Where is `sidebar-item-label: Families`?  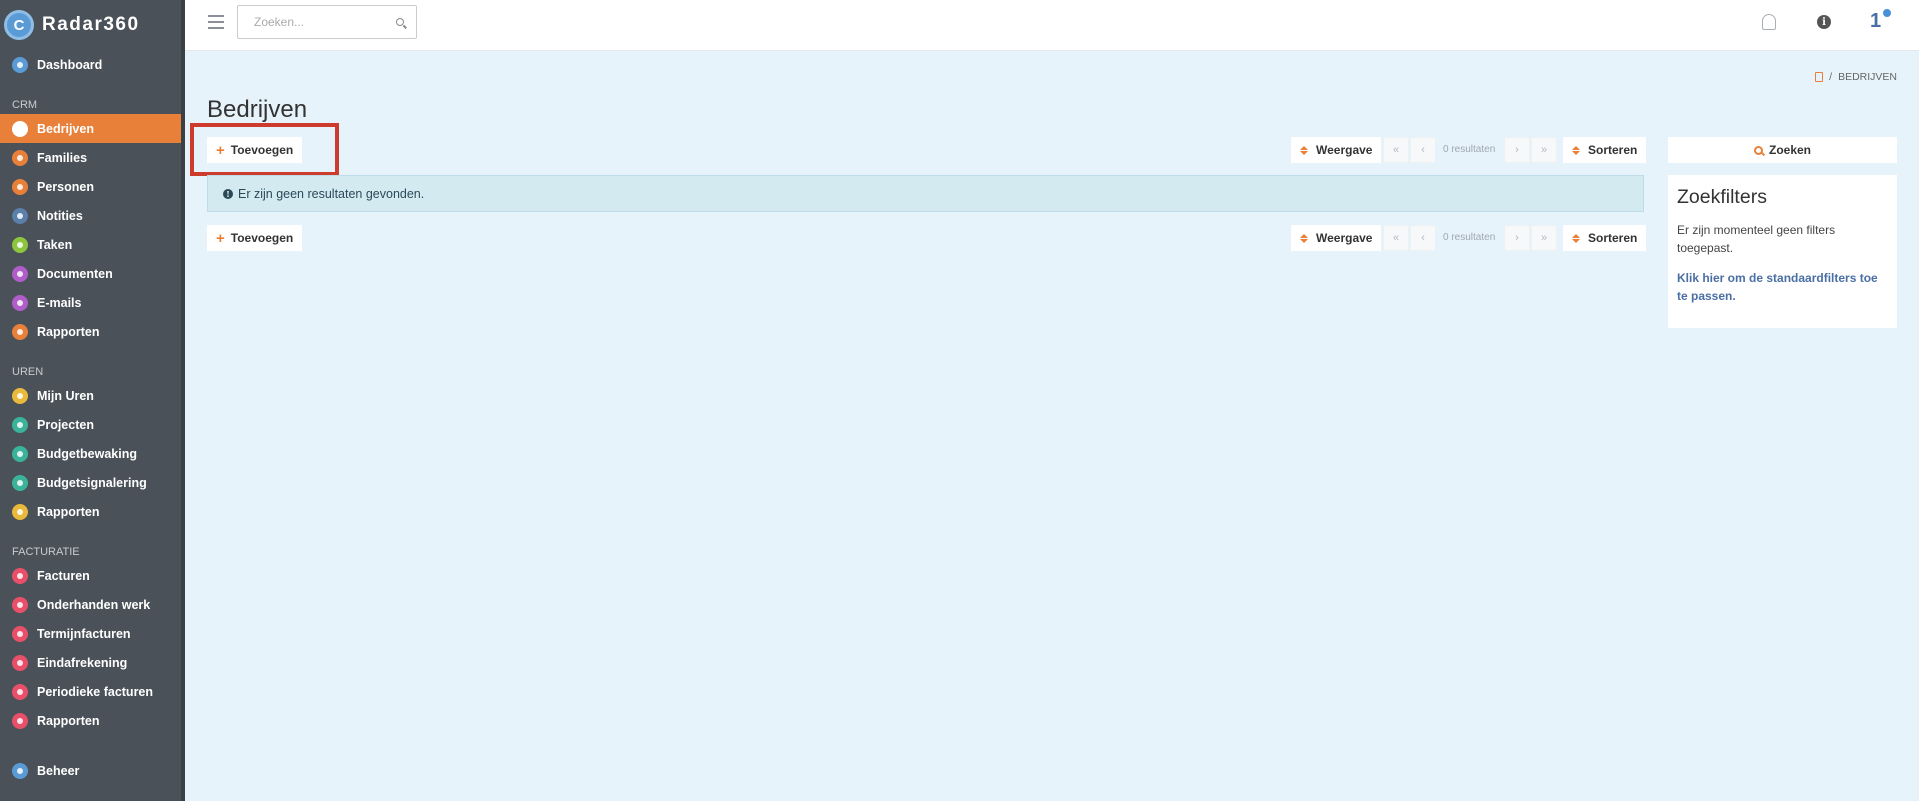
sidebar-item-label: Families is located at coordinates (62, 157).